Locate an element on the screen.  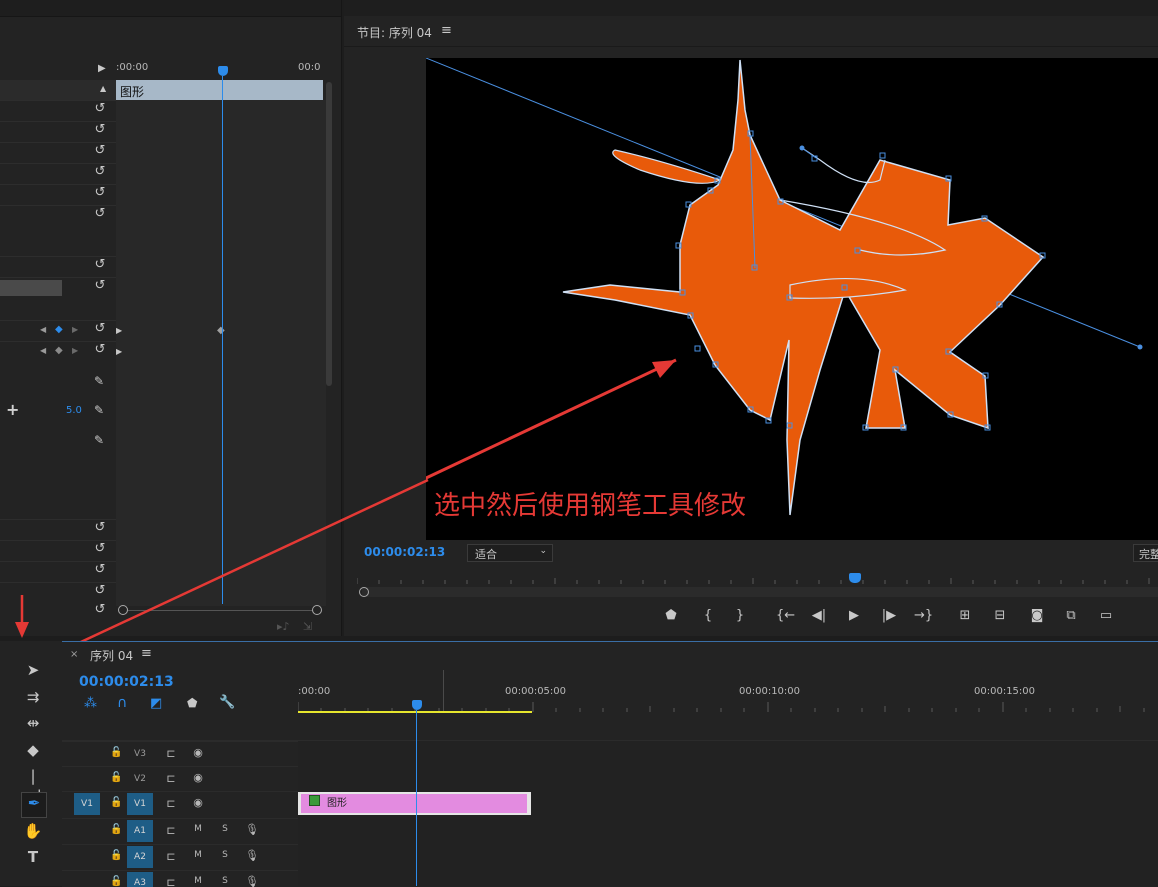
program-timecode: 00:00:02:13 is located at coordinates (404, 552).